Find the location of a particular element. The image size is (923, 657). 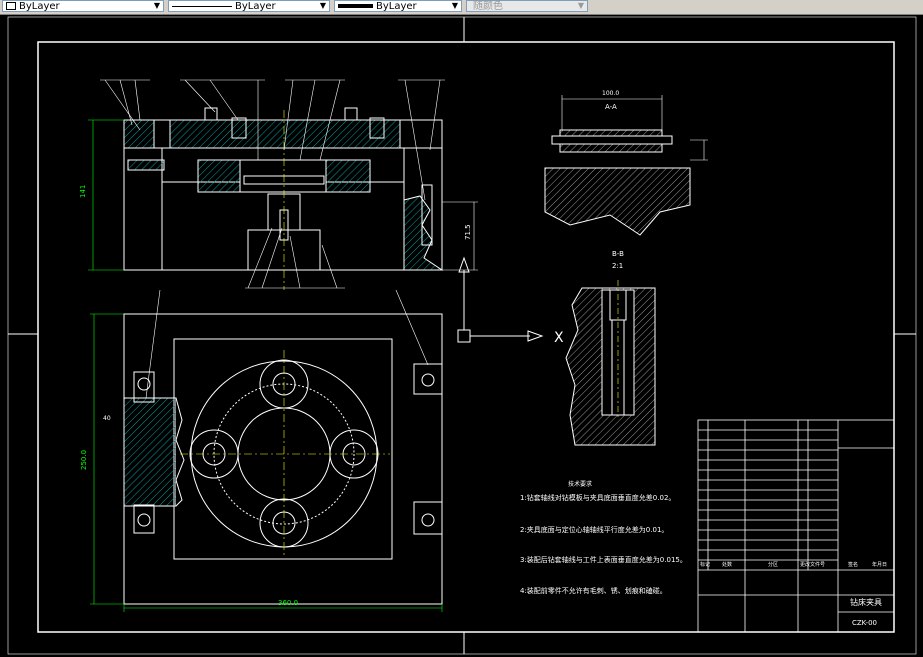

properties-toolbar: ByLayer ▼ ByLayer ▼ ByLayer ▼ 随颜色 ▼ is located at coordinates (461, 7).